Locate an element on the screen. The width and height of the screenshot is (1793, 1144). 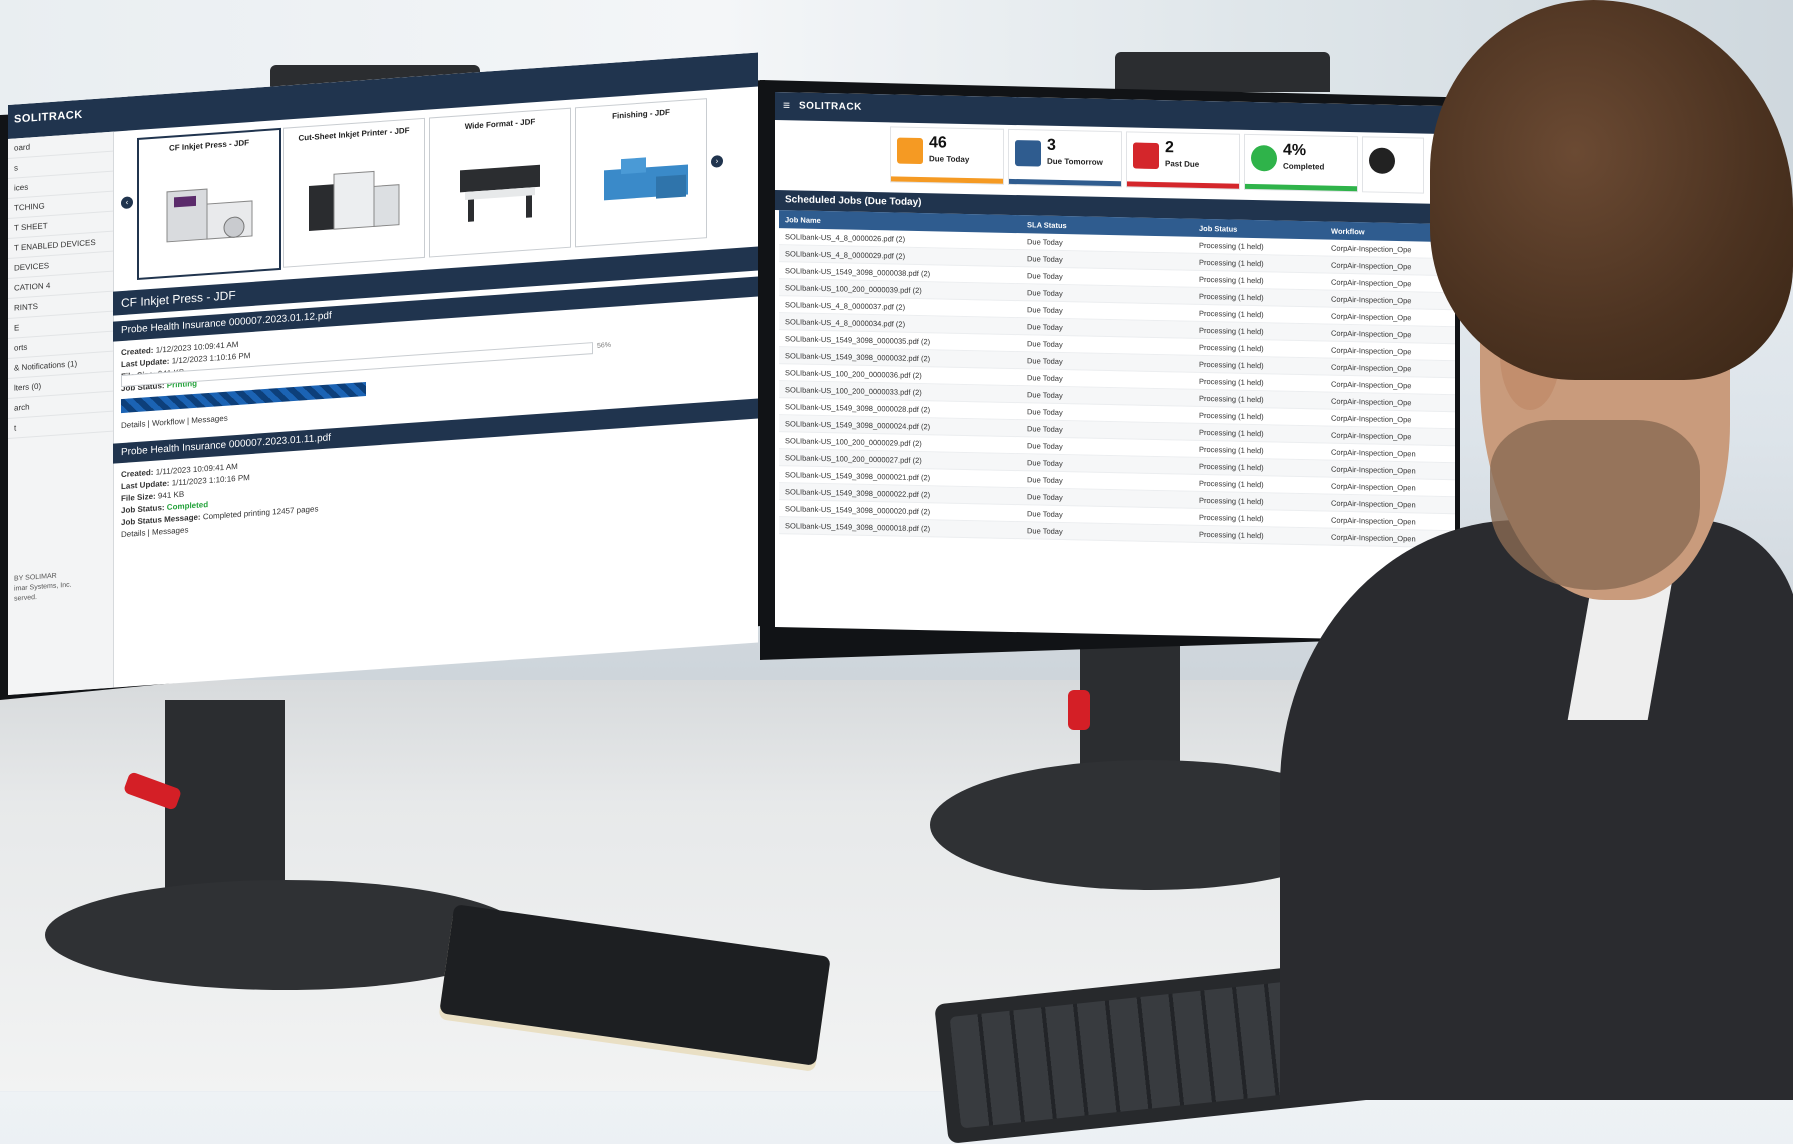
carousel-prev-icon: ‹ is located at coordinates (127, 203).